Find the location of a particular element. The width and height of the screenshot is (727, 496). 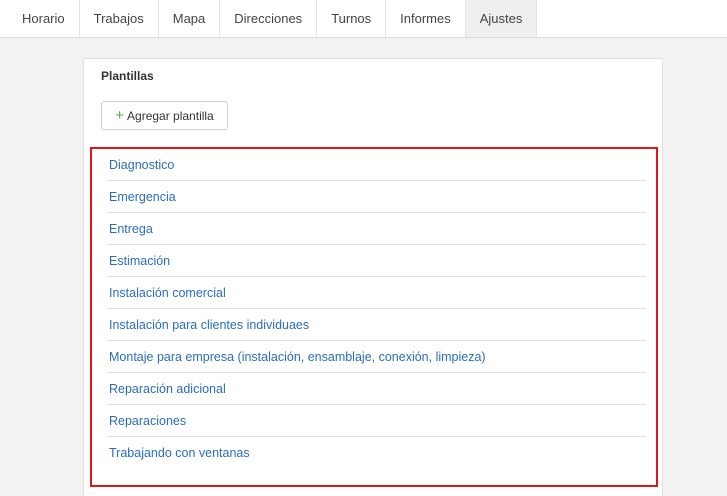

template-item-entrega: Entrega is located at coordinates (376, 229).